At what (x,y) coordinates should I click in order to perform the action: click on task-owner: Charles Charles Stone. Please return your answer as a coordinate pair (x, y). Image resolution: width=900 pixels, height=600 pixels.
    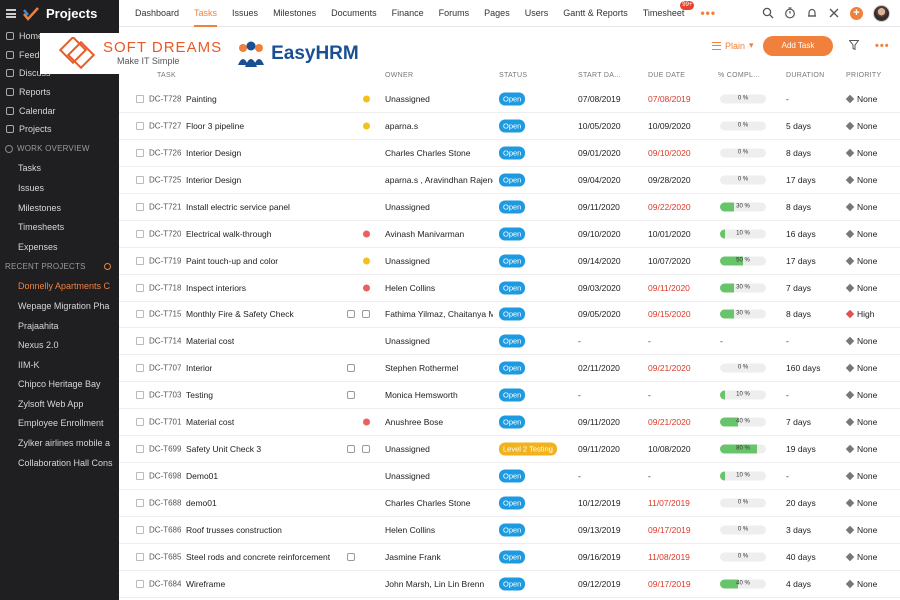
    Looking at the image, I should click on (439, 503).